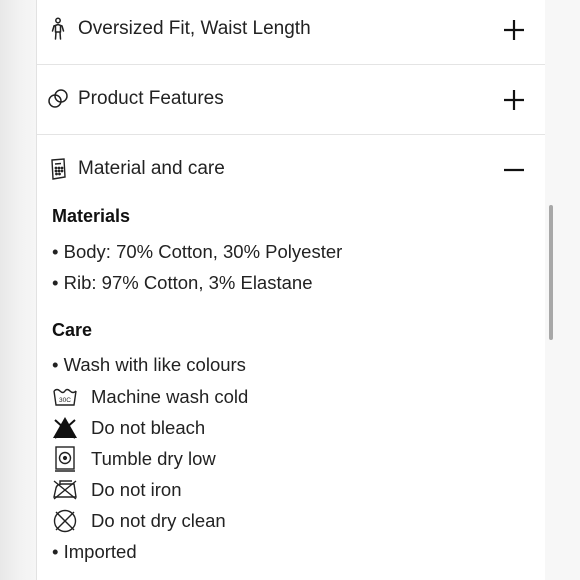  I want to click on do-not-iron-icon, so click(65, 490).